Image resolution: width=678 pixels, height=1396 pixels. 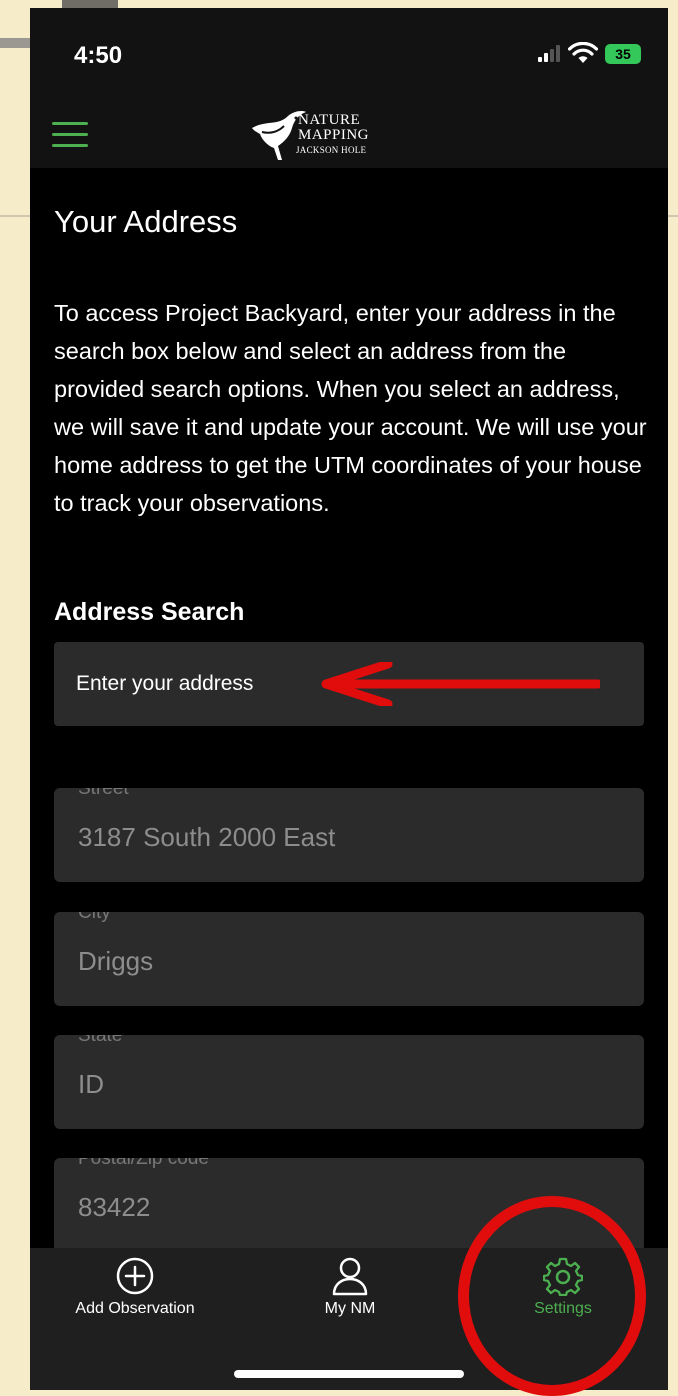 What do you see at coordinates (143, 1163) in the screenshot?
I see `zip-label: Postal/Zip code` at bounding box center [143, 1163].